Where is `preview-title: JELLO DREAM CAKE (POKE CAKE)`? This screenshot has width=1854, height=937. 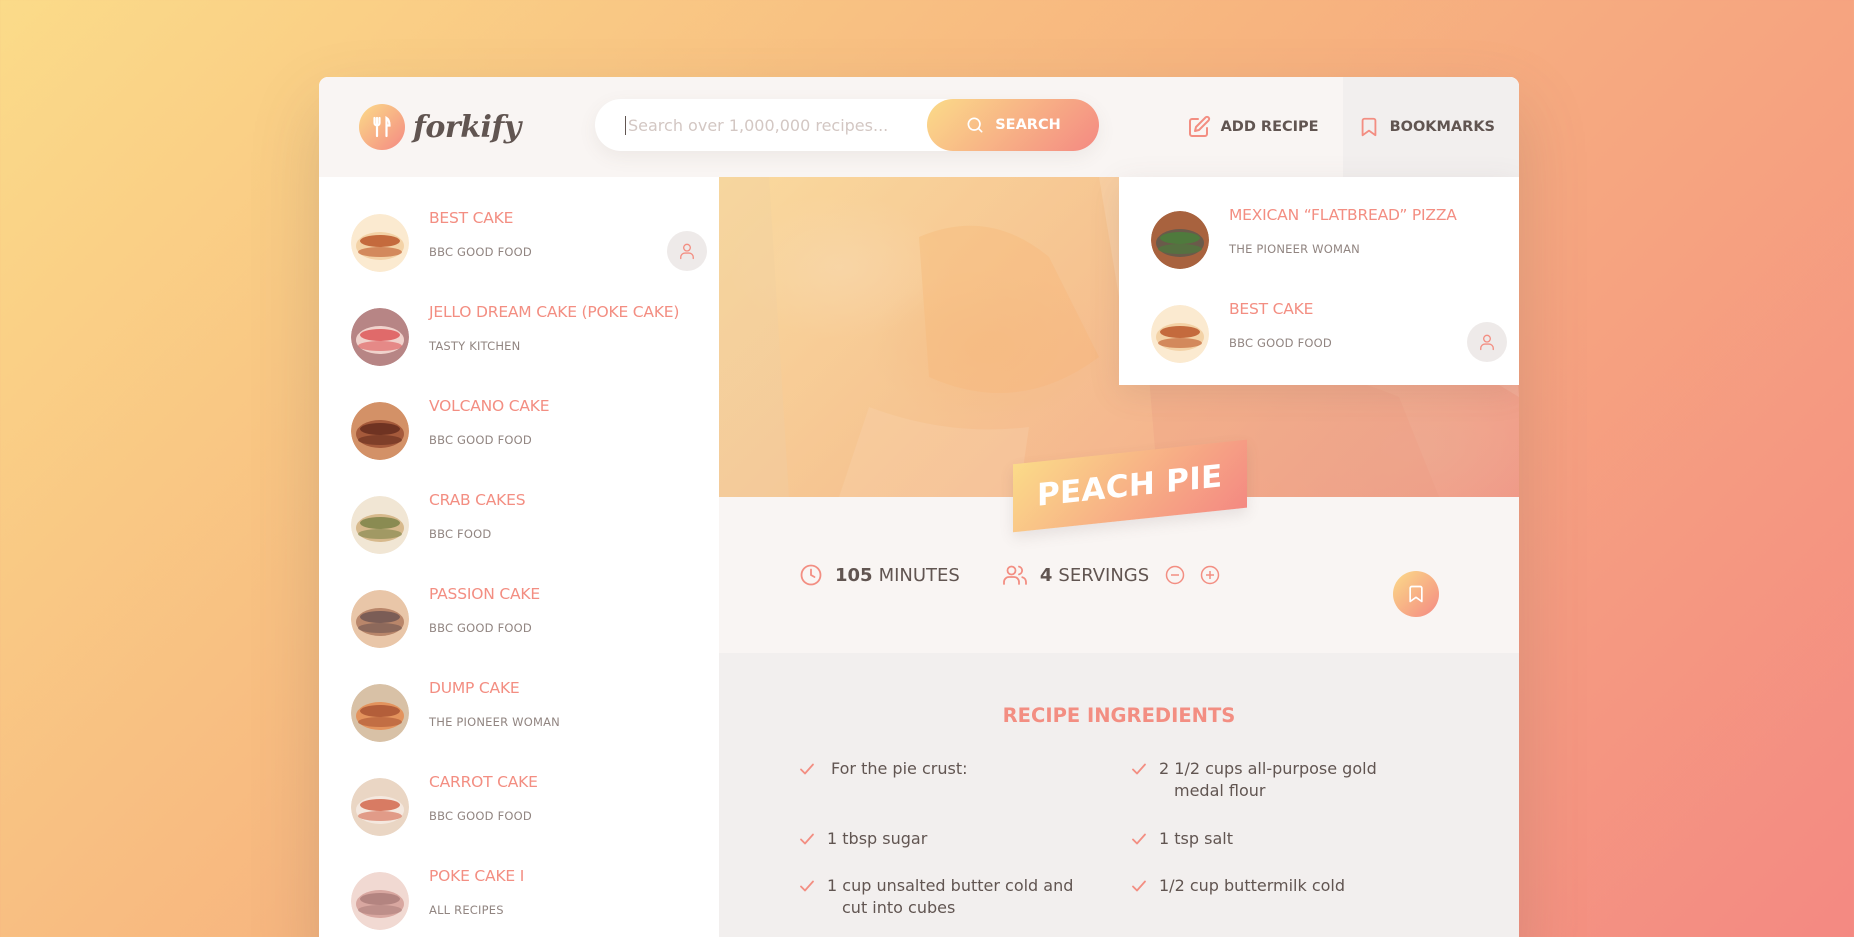 preview-title: JELLO DREAM CAKE (POKE CAKE) is located at coordinates (554, 312).